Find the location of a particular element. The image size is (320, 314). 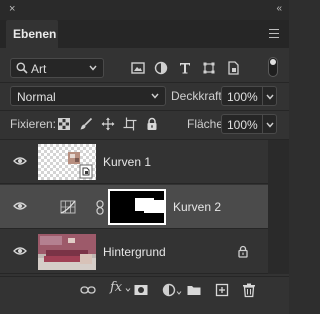

opacity-value: 100% is located at coordinates (242, 97).